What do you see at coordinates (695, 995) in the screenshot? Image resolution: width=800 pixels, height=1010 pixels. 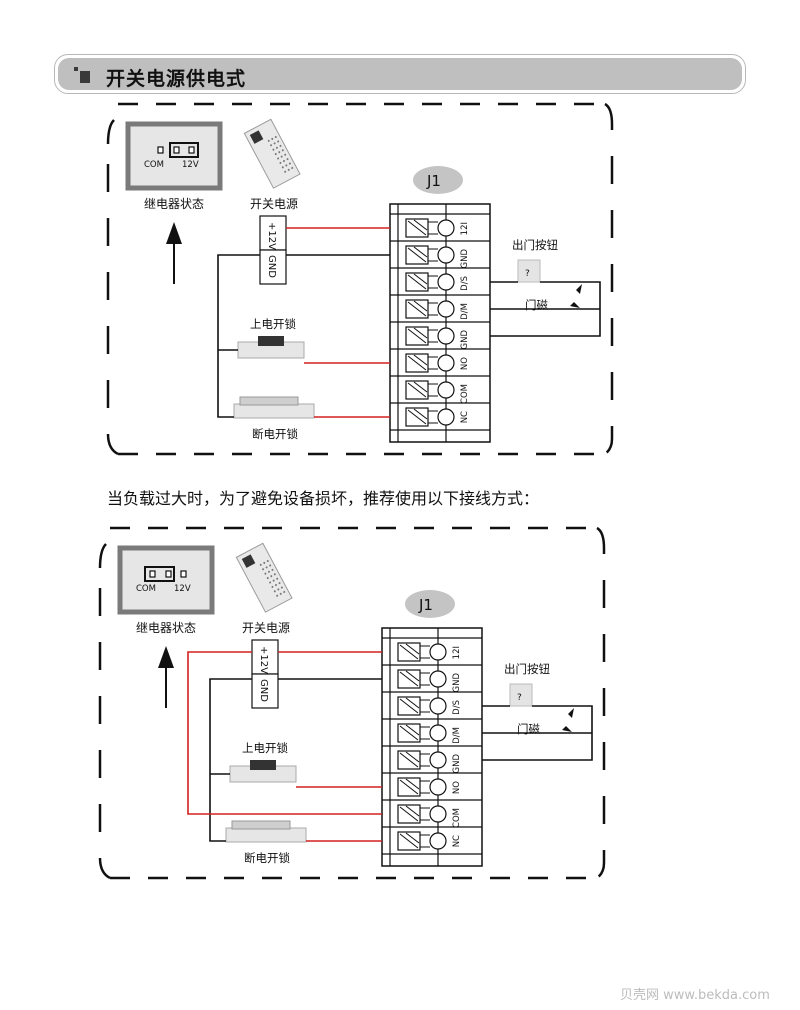 I see `watermark: 贝壳网 www.bekda.com` at bounding box center [695, 995].